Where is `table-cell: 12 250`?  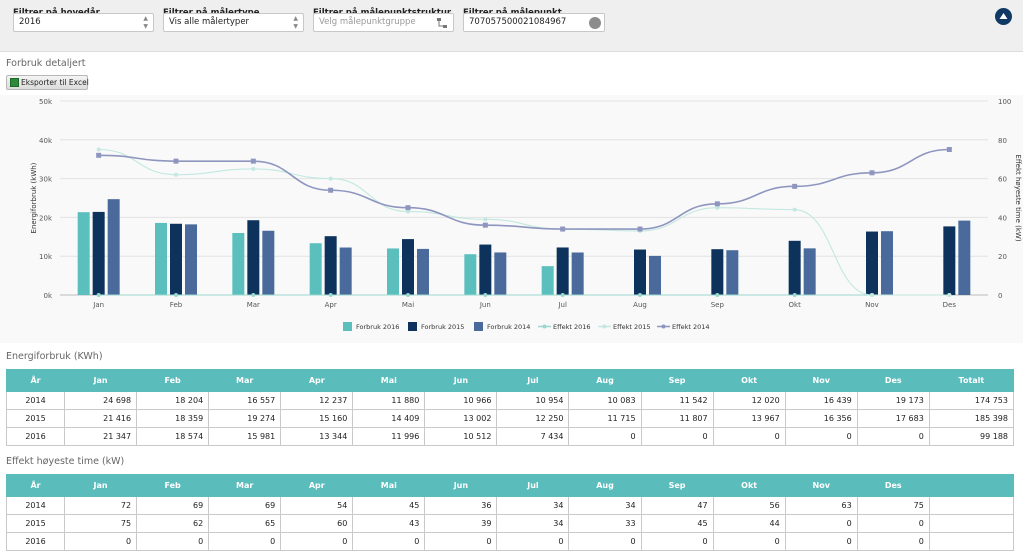
table-cell: 12 250 is located at coordinates (533, 418).